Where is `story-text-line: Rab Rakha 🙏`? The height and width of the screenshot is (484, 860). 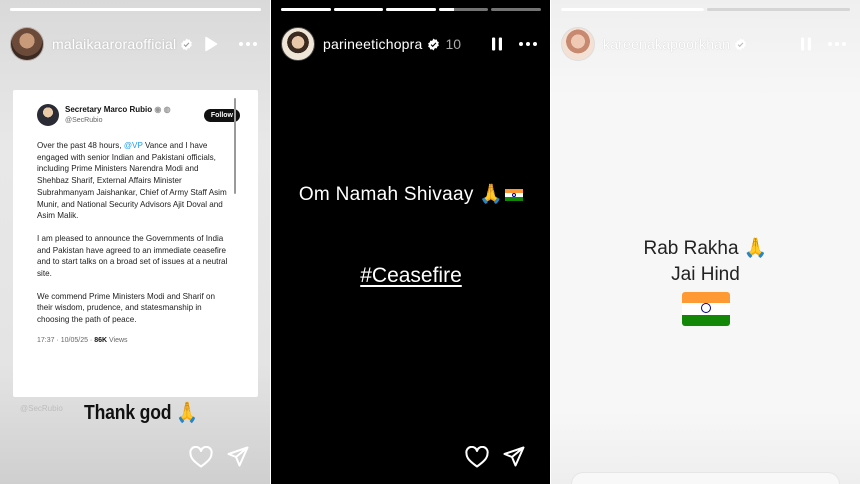 story-text-line: Rab Rakha 🙏 is located at coordinates (705, 248).